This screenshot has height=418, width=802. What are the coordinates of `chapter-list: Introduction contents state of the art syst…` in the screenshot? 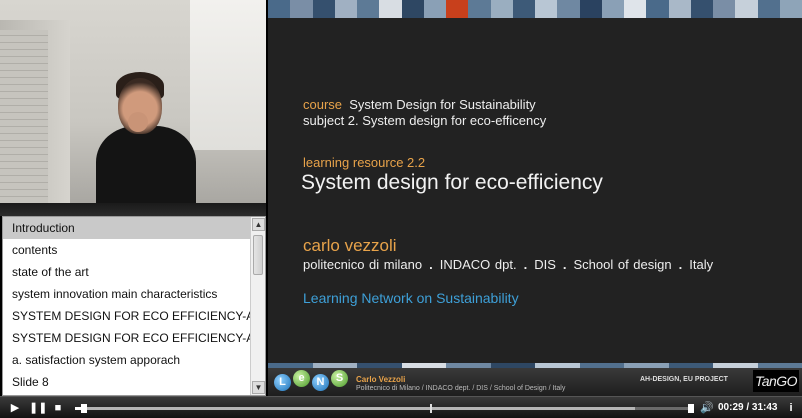 It's located at (127, 306).